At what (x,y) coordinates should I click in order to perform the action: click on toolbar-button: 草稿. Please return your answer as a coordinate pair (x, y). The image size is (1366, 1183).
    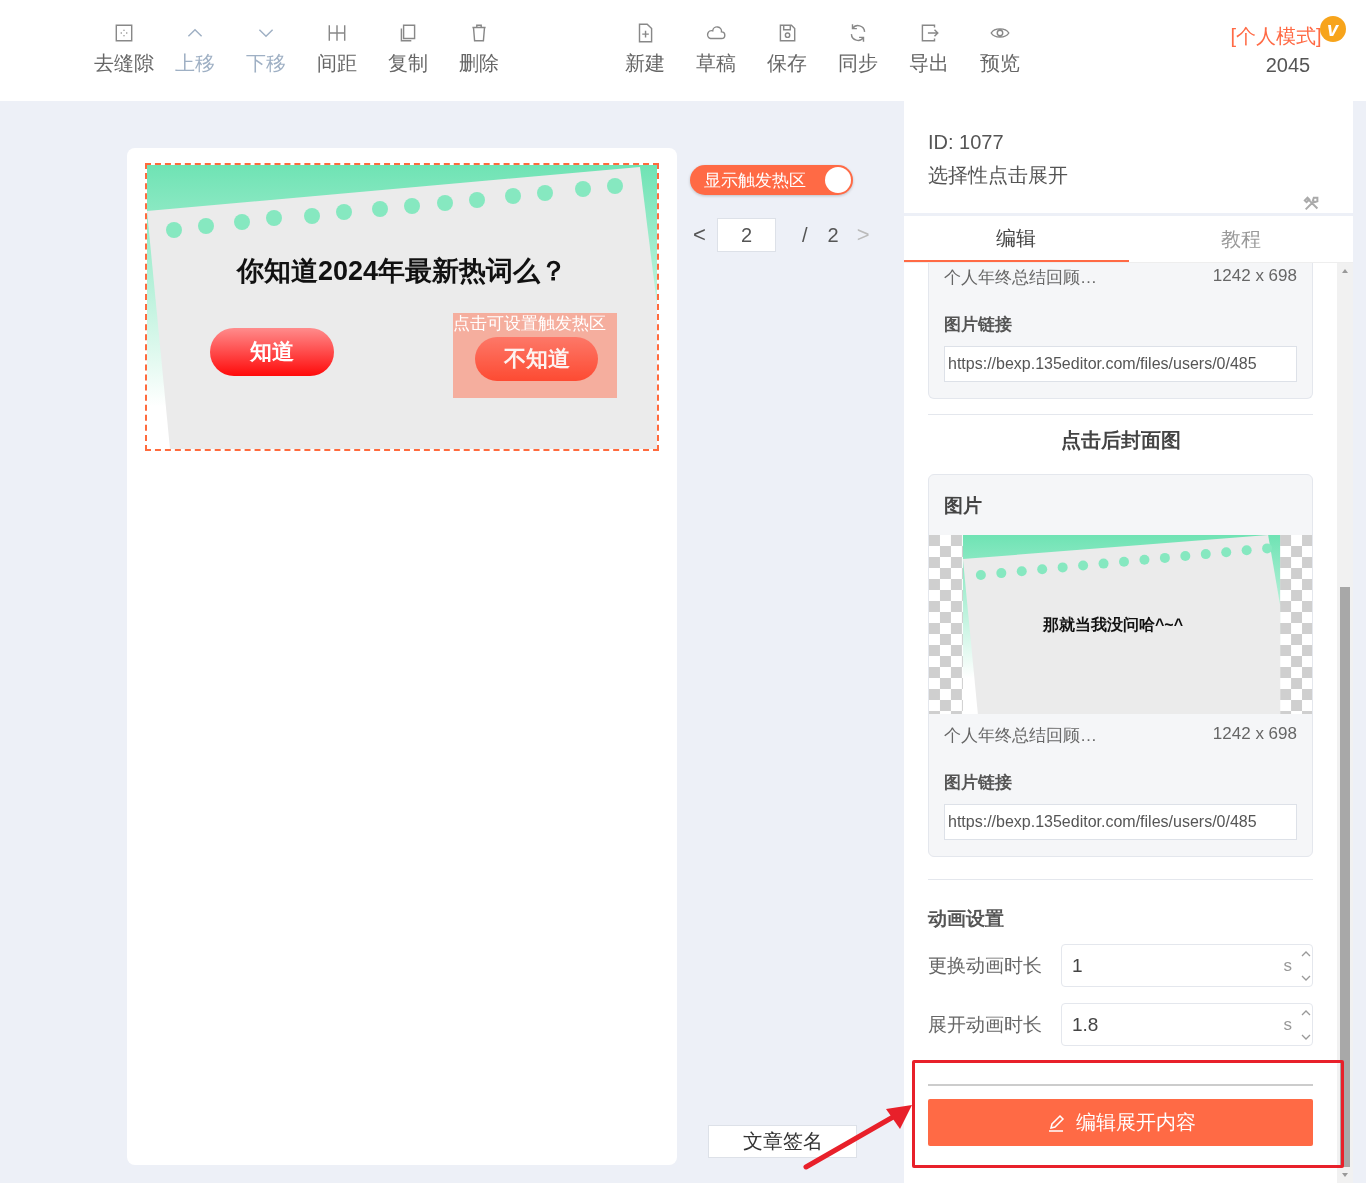
    Looking at the image, I should click on (715, 49).